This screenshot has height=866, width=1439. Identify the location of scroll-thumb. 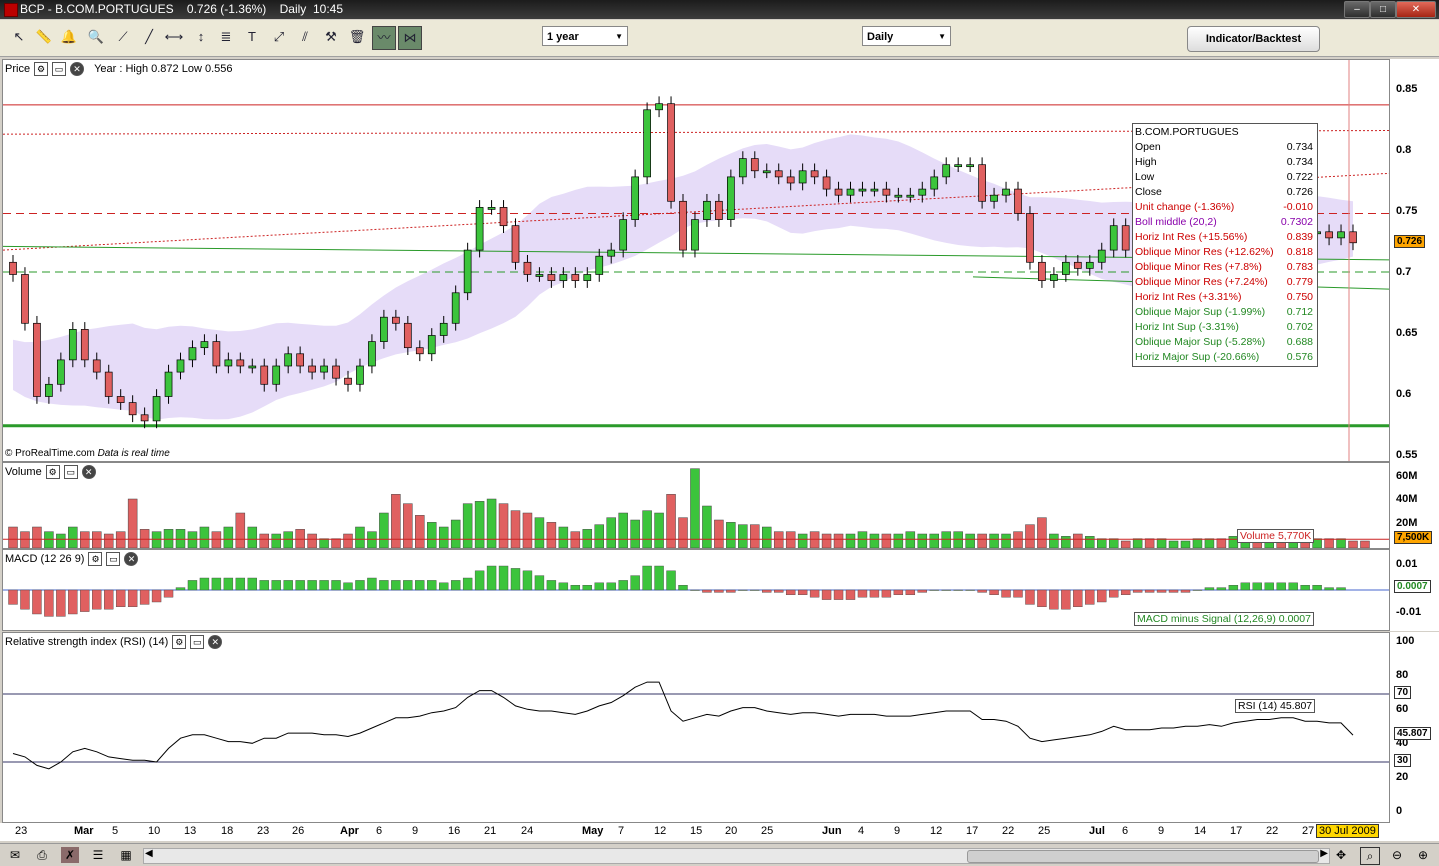
(1143, 856).